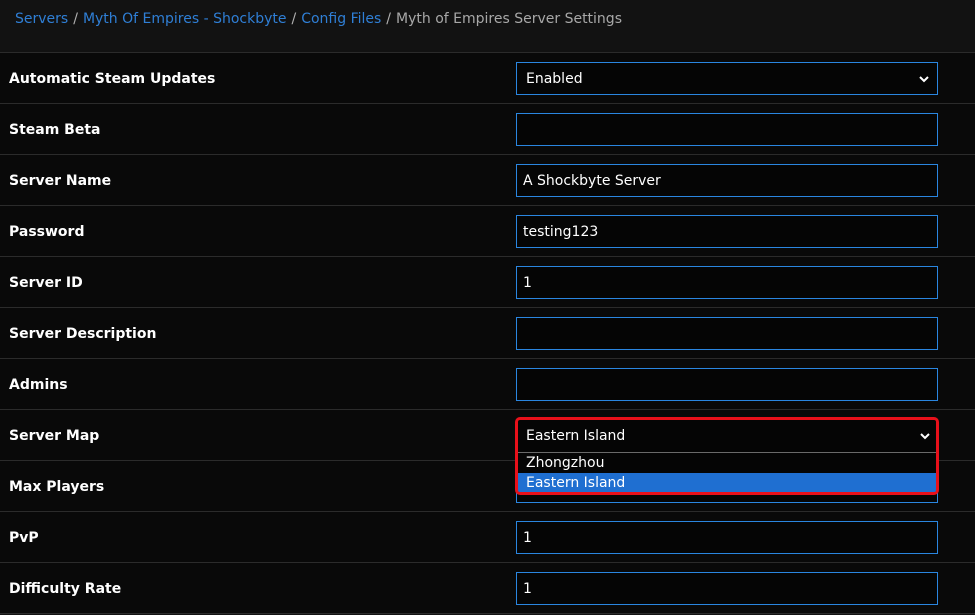 This screenshot has width=975, height=615. Describe the element at coordinates (487, 384) in the screenshot. I see `setting-row-admins: Admins` at that location.